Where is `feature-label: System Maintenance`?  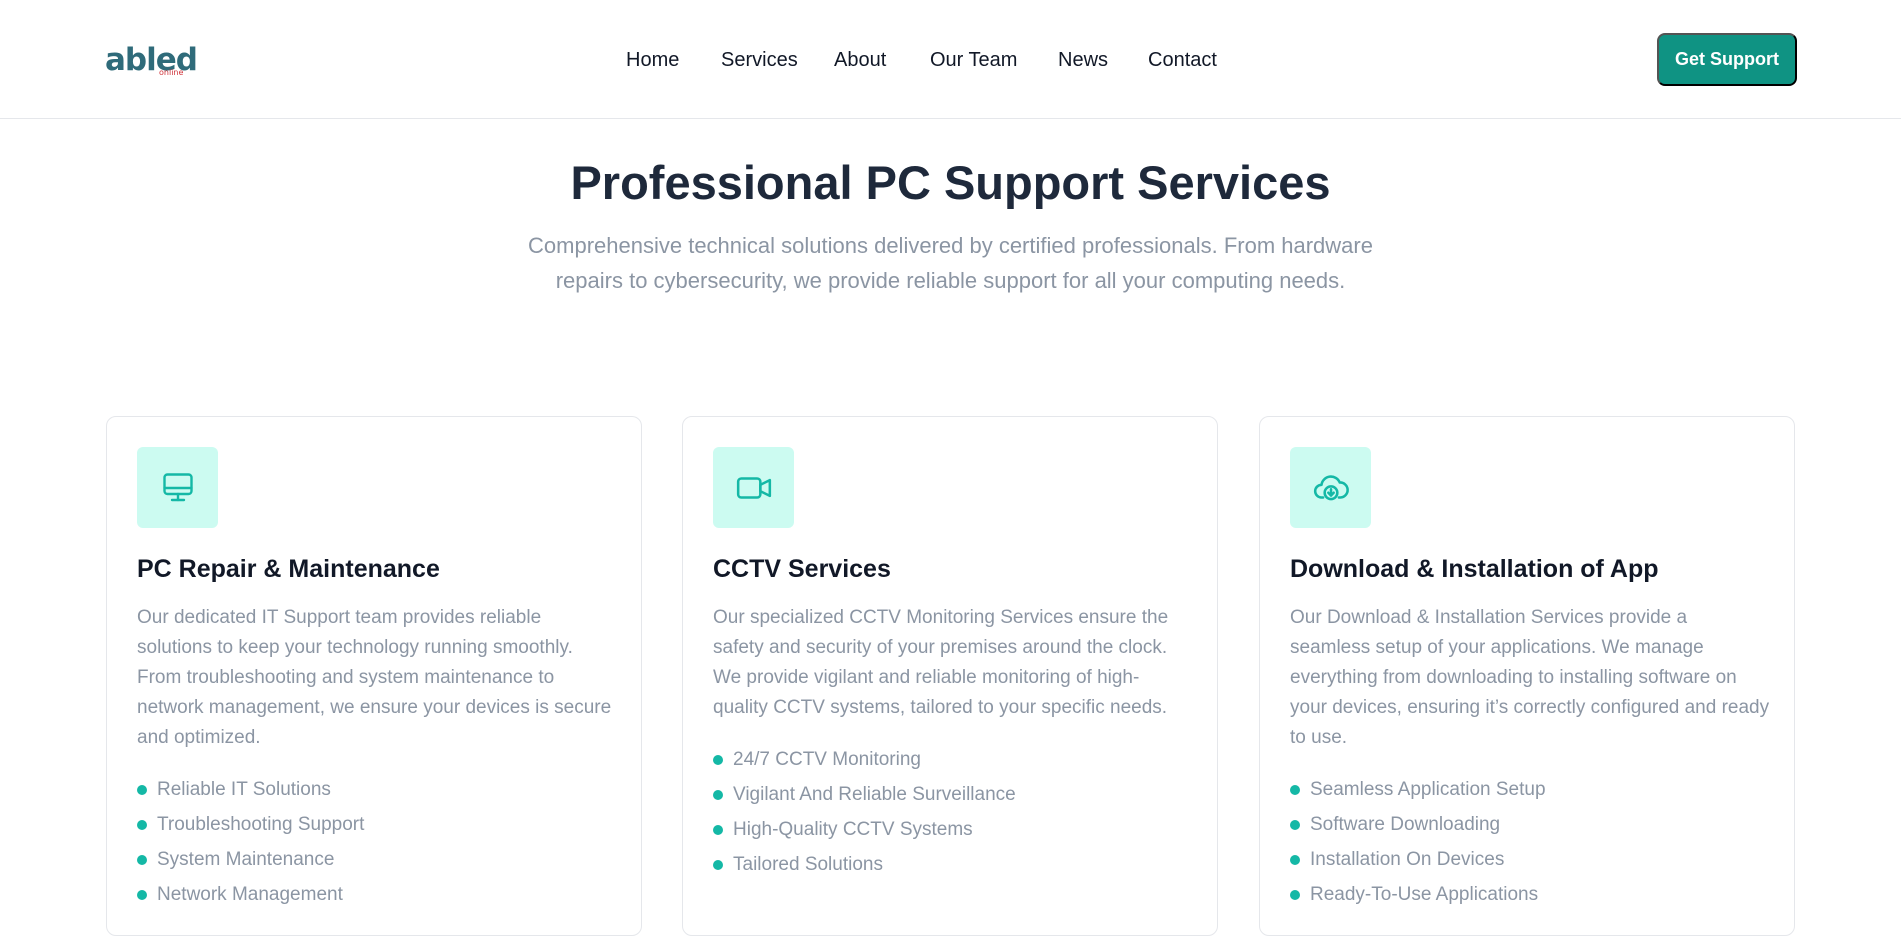 feature-label: System Maintenance is located at coordinates (246, 859).